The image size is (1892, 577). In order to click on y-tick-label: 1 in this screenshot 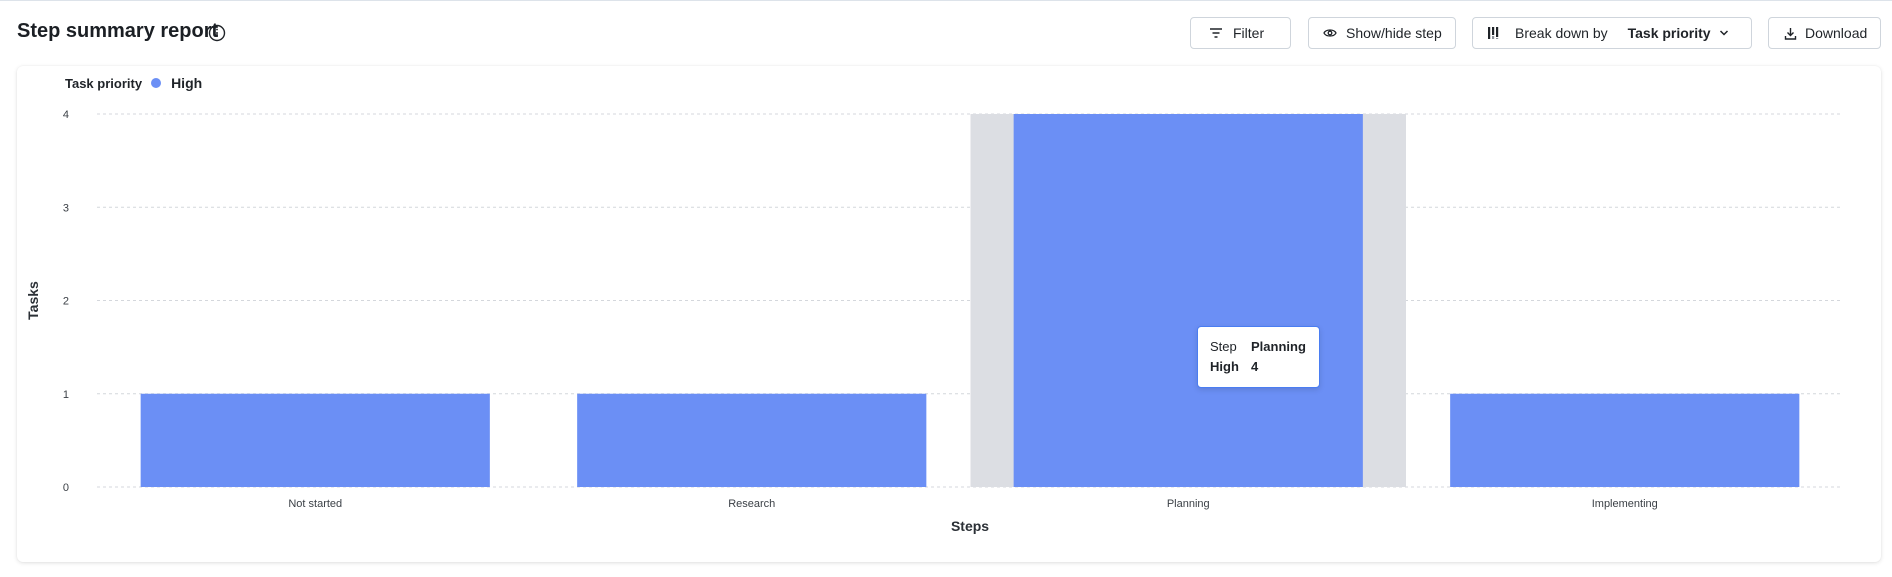, I will do `click(66, 395)`.